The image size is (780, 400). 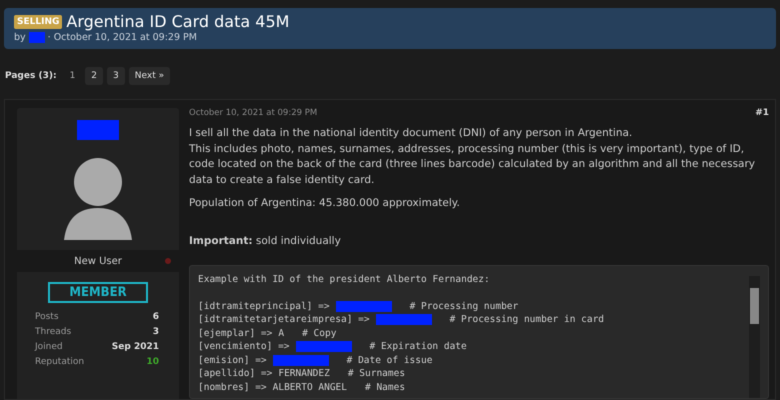 What do you see at coordinates (754, 337) in the screenshot?
I see `scrollbar` at bounding box center [754, 337].